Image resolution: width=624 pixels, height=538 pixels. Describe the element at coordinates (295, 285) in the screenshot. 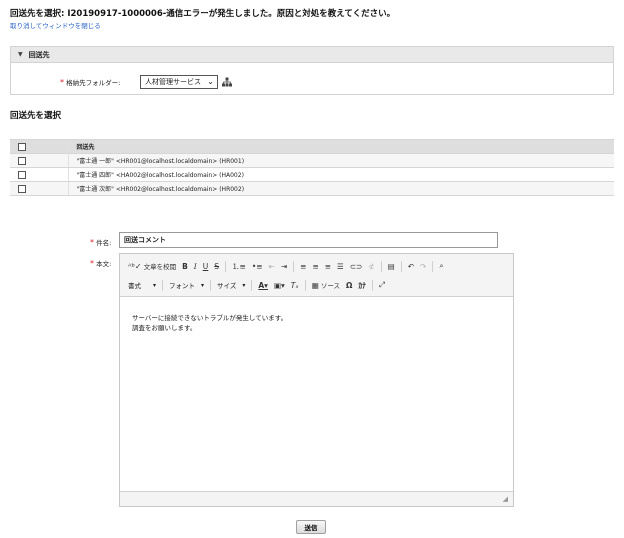

I see `remove-format-button: Tₓ` at that location.